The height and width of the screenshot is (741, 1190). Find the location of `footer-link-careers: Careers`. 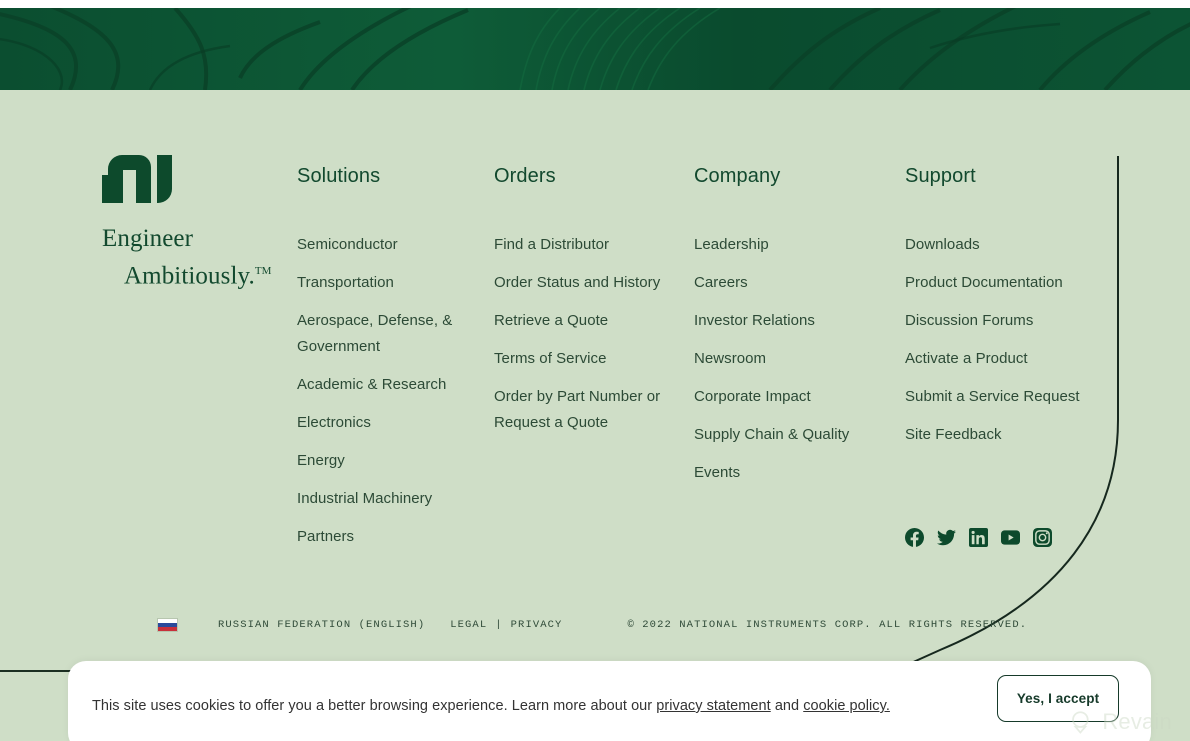

footer-link-careers: Careers is located at coordinates (791, 283).